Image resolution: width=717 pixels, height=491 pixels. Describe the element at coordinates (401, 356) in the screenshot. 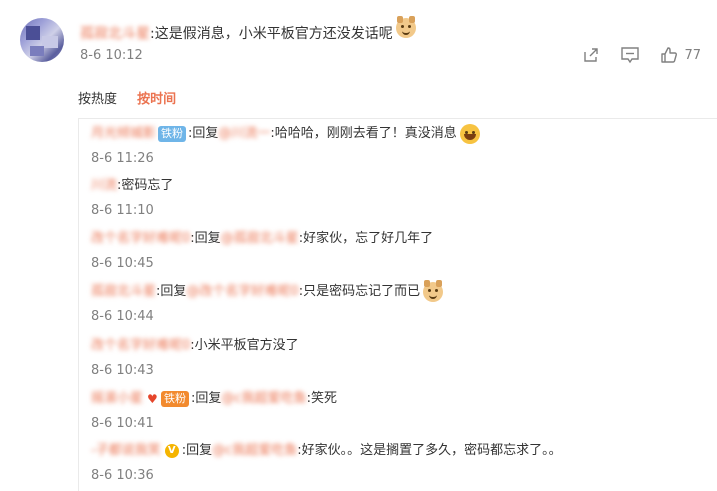

I see `reply-item: 改个名字好难呢0 :小米平板官方没了 8-6 10:43` at that location.